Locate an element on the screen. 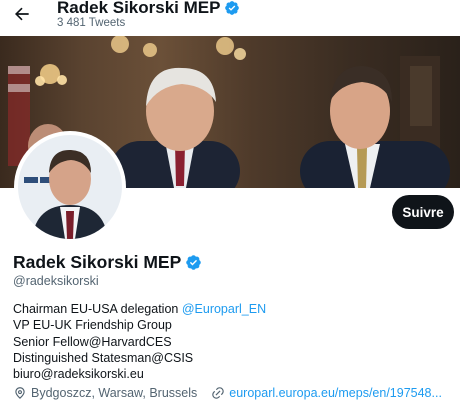  header-title: Radek Sikorski MEP is located at coordinates (148, 9).